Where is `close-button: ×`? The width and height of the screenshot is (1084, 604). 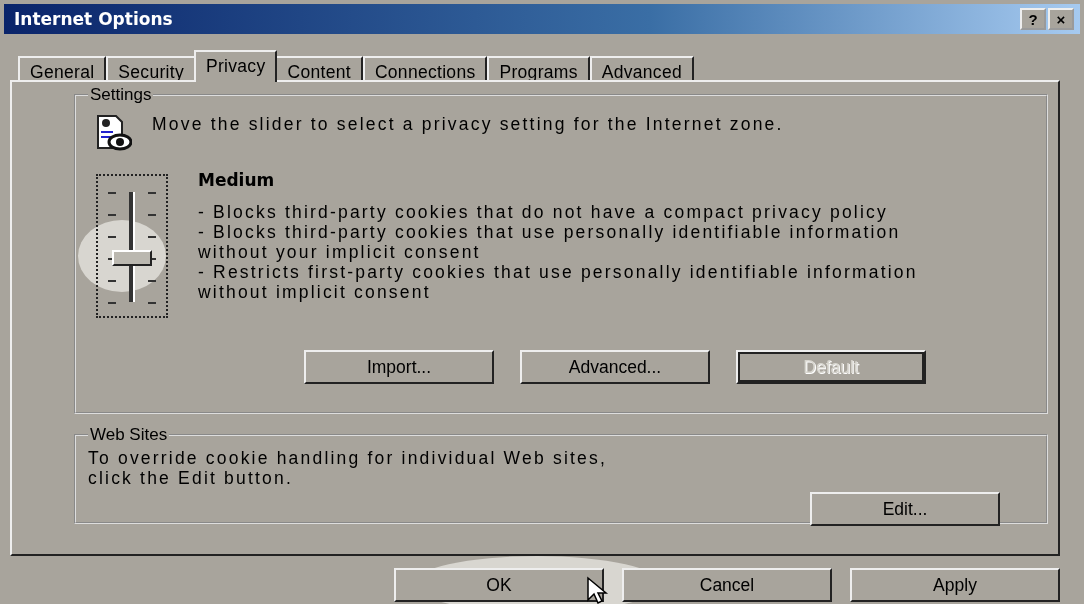 close-button: × is located at coordinates (1061, 19).